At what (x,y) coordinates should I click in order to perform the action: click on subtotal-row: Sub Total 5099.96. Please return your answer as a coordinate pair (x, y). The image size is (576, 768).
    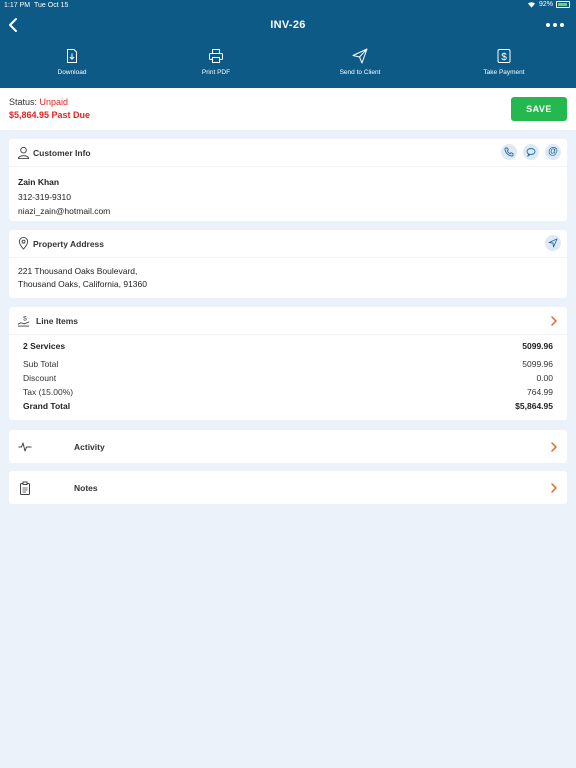
    Looking at the image, I should click on (288, 364).